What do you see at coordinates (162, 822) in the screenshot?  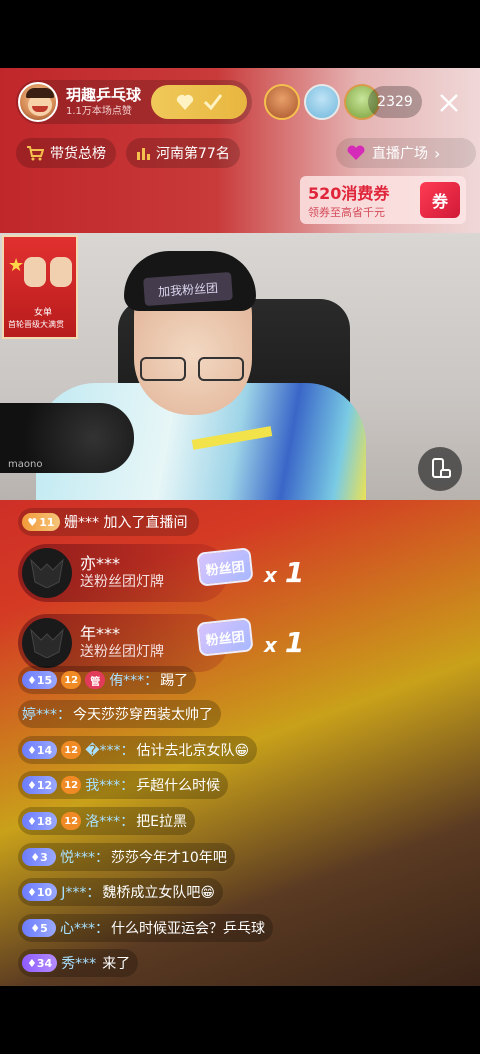 I see `comment-text: 把E拉黑` at bounding box center [162, 822].